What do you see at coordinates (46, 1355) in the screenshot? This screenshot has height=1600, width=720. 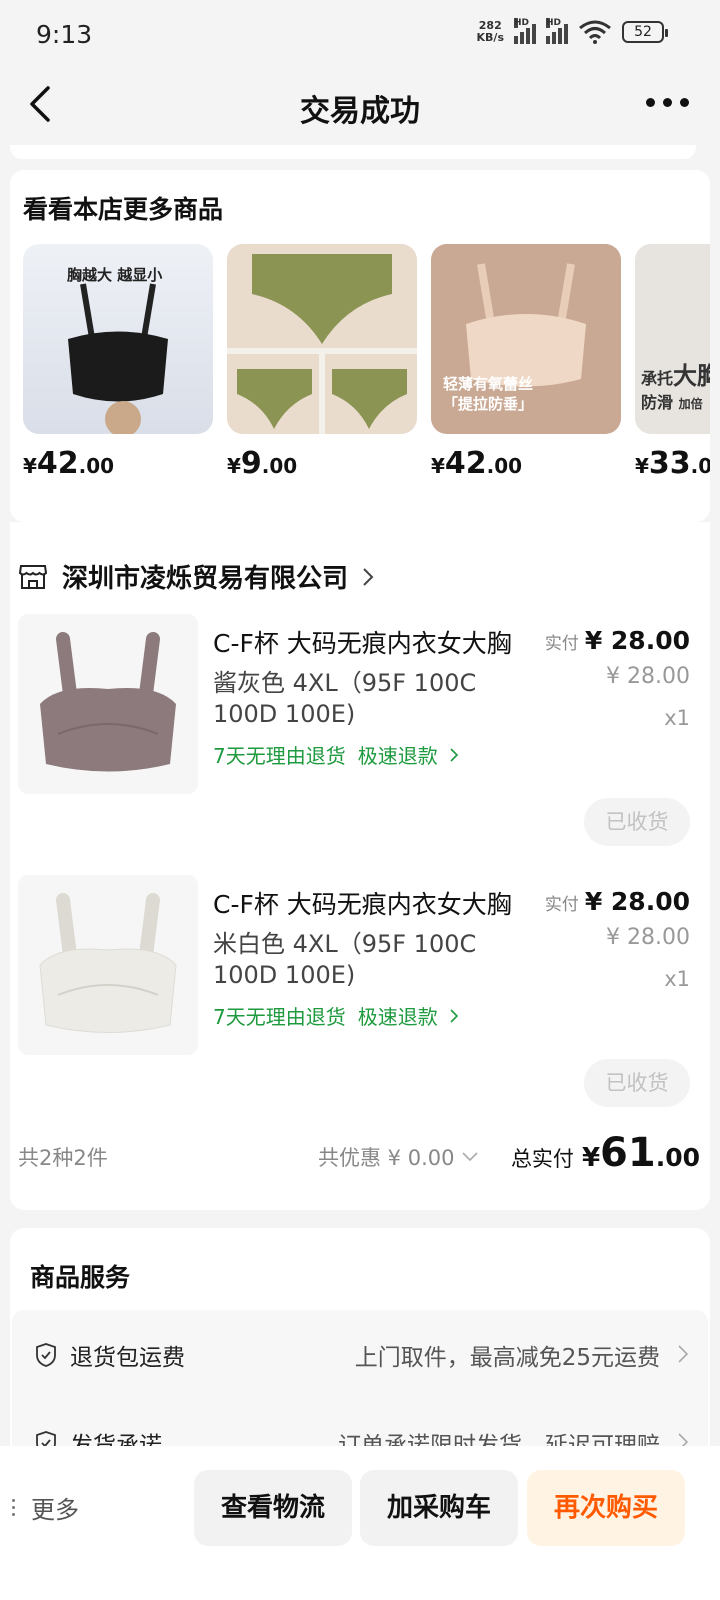 I see `shield-check-icon` at bounding box center [46, 1355].